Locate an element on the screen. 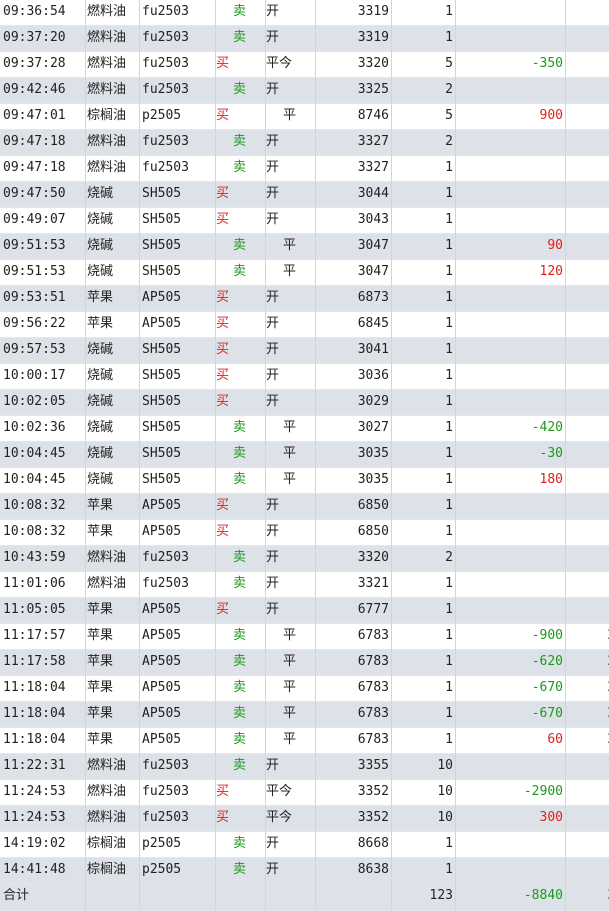 The height and width of the screenshot is (911, 609). trade-price: 3319 is located at coordinates (354, 13).